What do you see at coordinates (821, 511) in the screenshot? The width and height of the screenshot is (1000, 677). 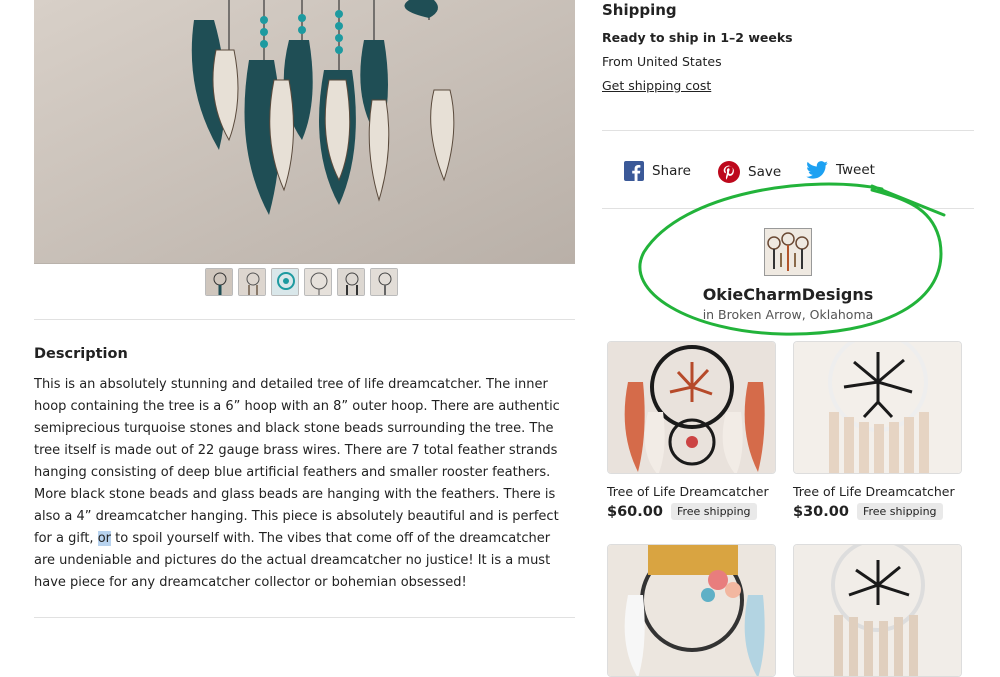 I see `listing-price: $30.00` at bounding box center [821, 511].